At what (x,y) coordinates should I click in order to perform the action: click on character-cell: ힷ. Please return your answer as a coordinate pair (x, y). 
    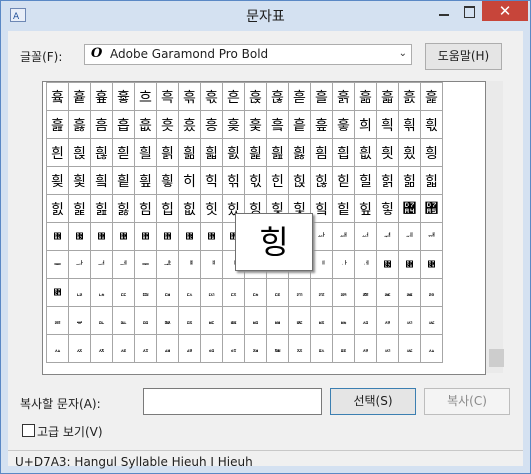
    Looking at the image, I should click on (431, 236).